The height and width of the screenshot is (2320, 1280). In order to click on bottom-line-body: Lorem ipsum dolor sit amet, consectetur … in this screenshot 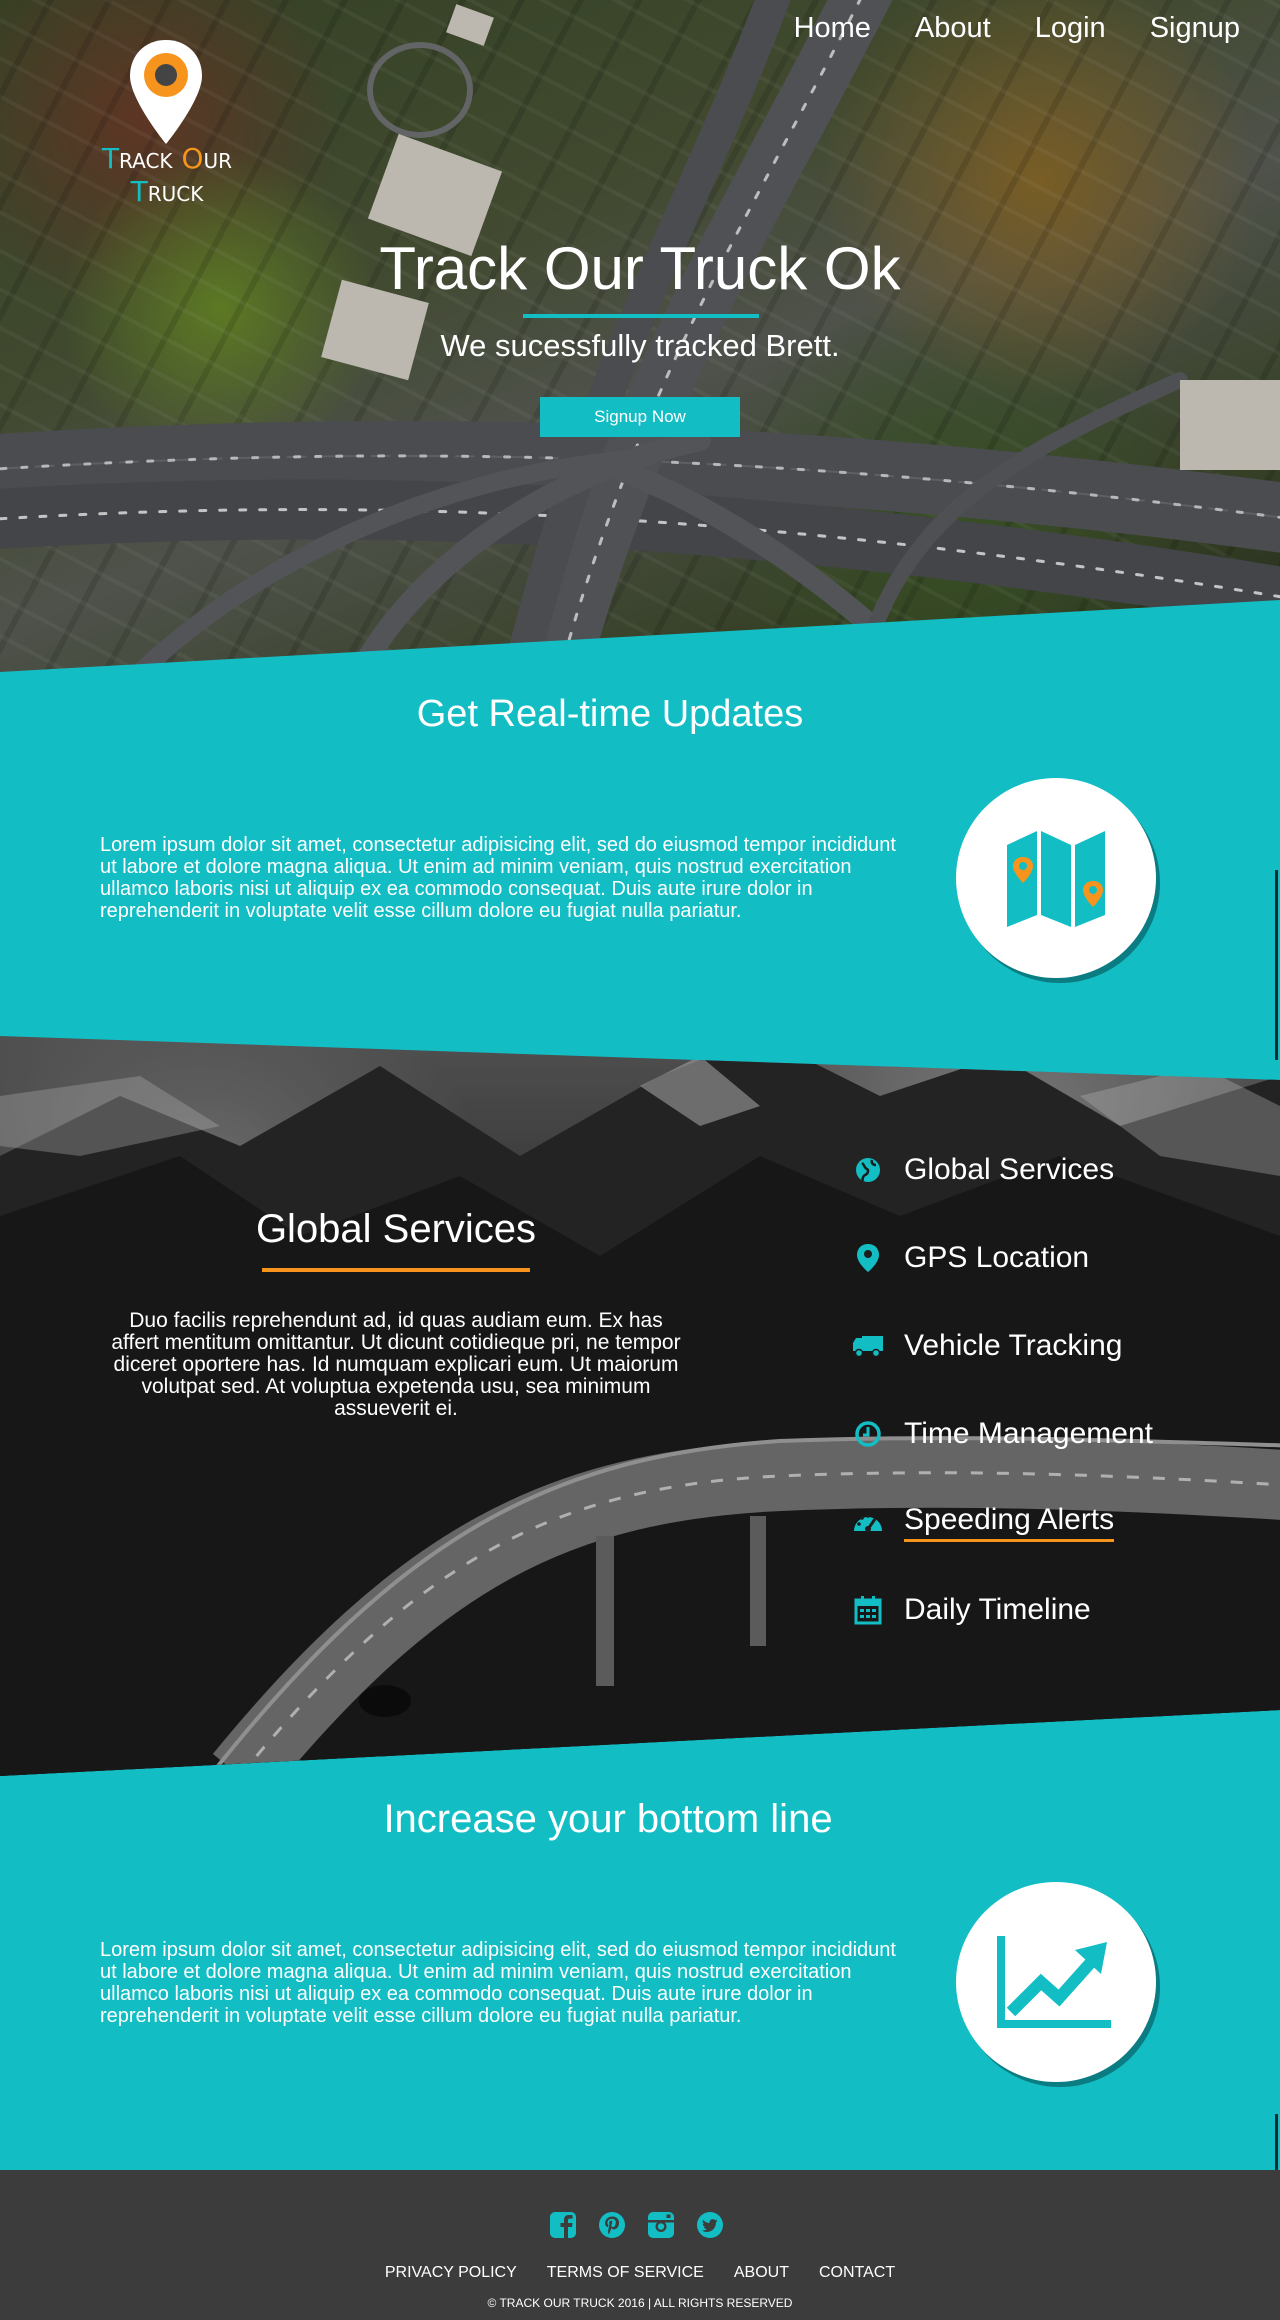, I will do `click(498, 1983)`.